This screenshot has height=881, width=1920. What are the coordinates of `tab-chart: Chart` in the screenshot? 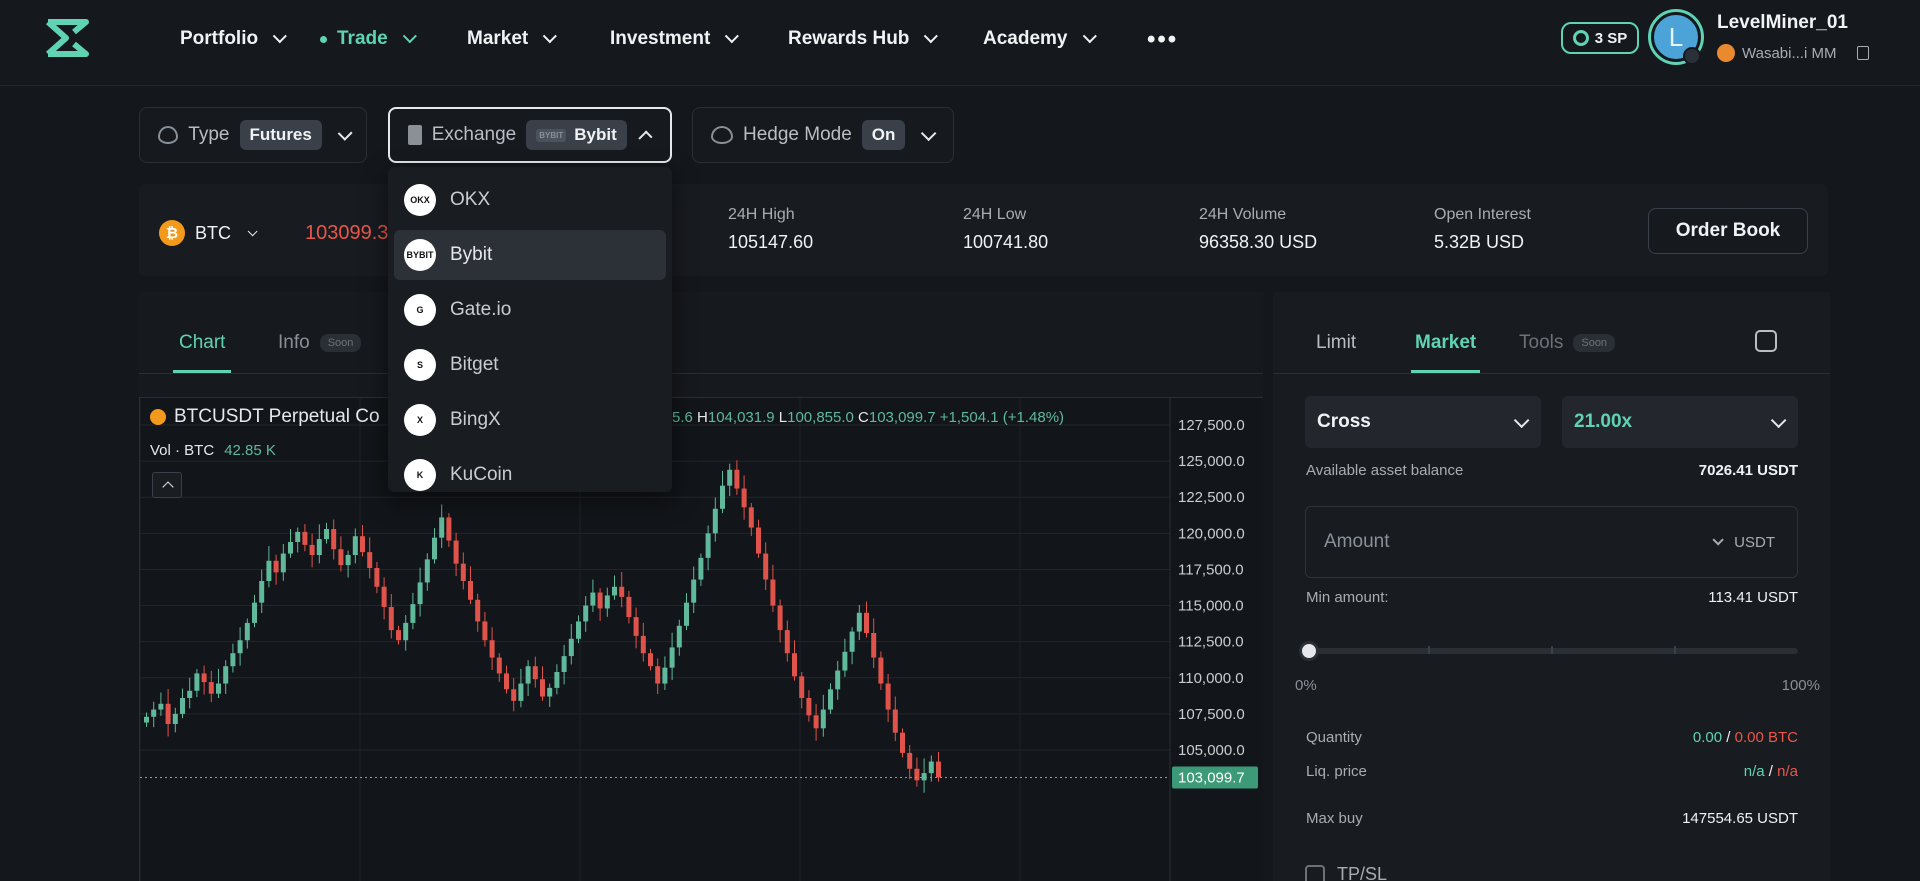 It's located at (202, 352).